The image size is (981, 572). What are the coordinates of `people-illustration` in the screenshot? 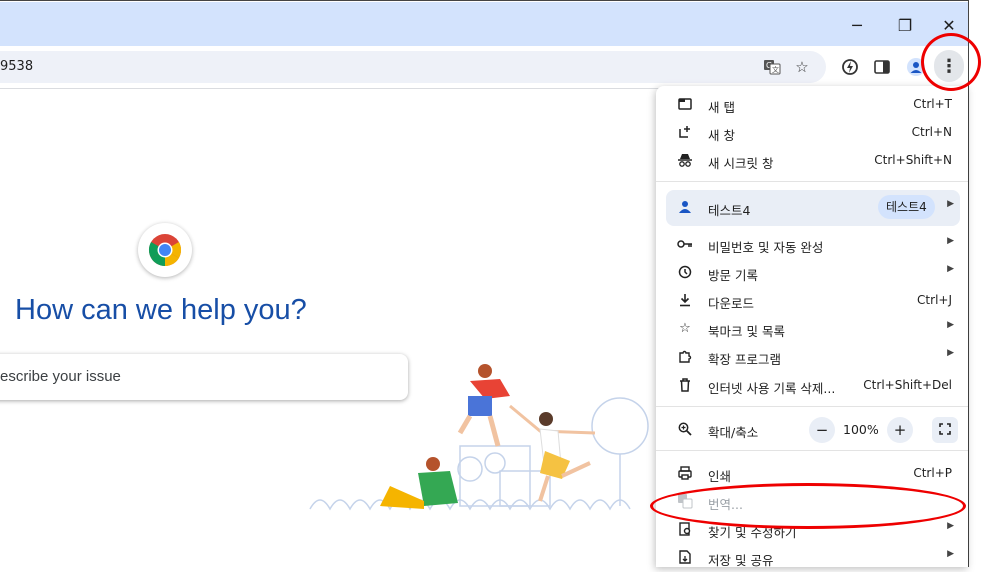 It's located at (479, 436).